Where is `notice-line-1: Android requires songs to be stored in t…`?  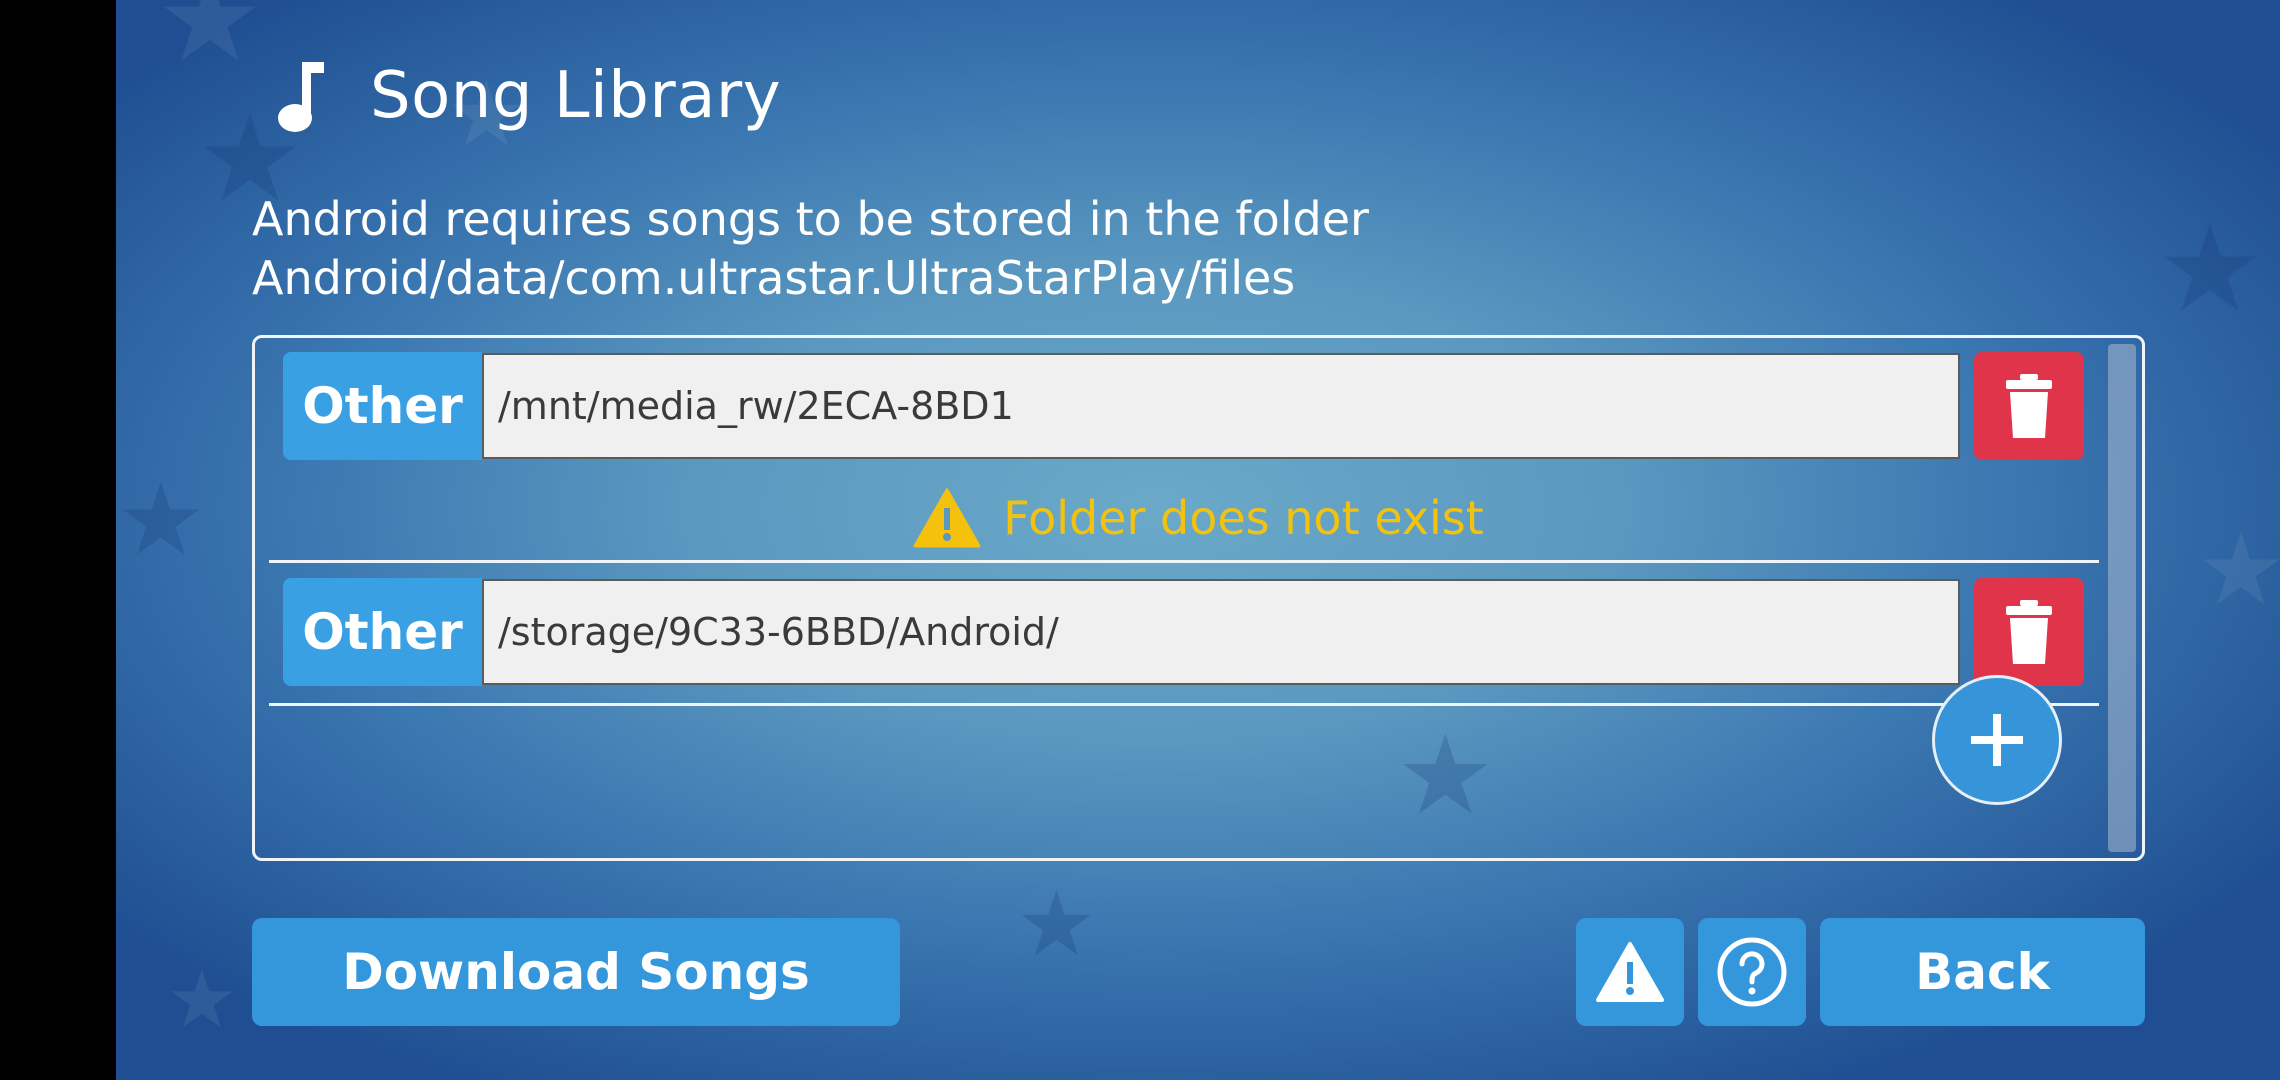
notice-line-1: Android requires songs to be stored in t… is located at coordinates (810, 219).